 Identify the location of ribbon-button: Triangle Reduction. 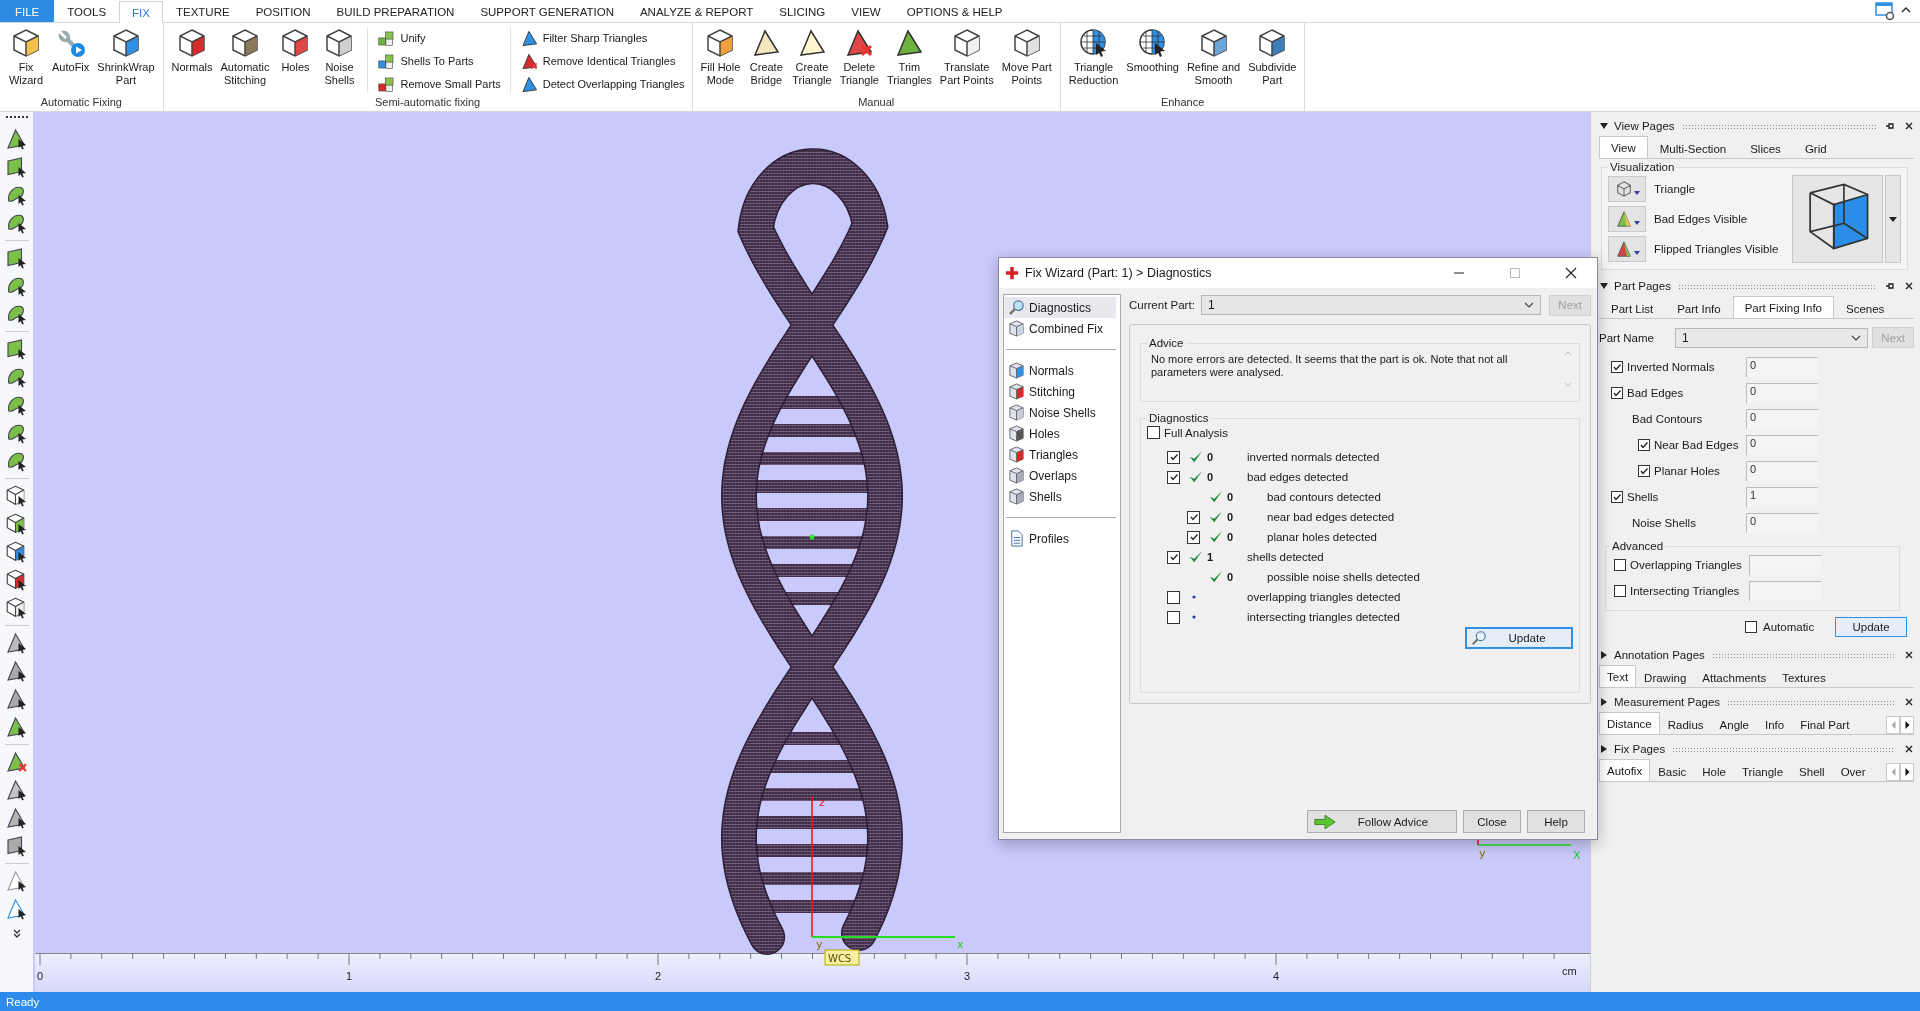
(1093, 57).